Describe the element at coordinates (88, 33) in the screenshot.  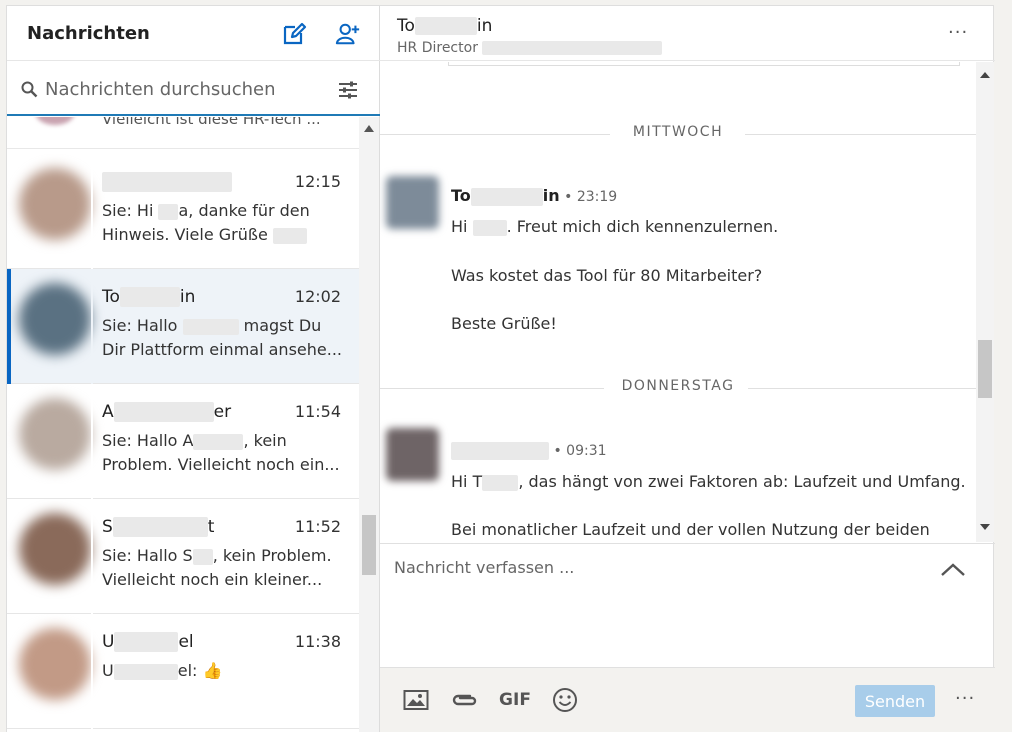
I see `sidebar-title: Nachrichten` at that location.